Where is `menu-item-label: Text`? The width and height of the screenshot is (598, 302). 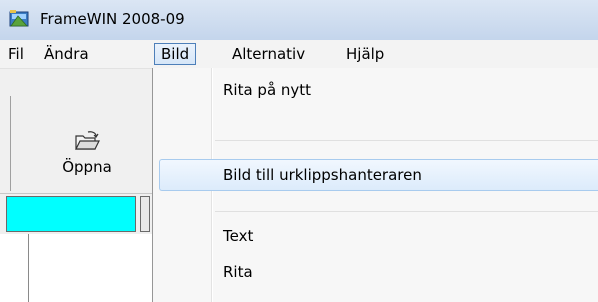 menu-item-label: Text is located at coordinates (238, 236).